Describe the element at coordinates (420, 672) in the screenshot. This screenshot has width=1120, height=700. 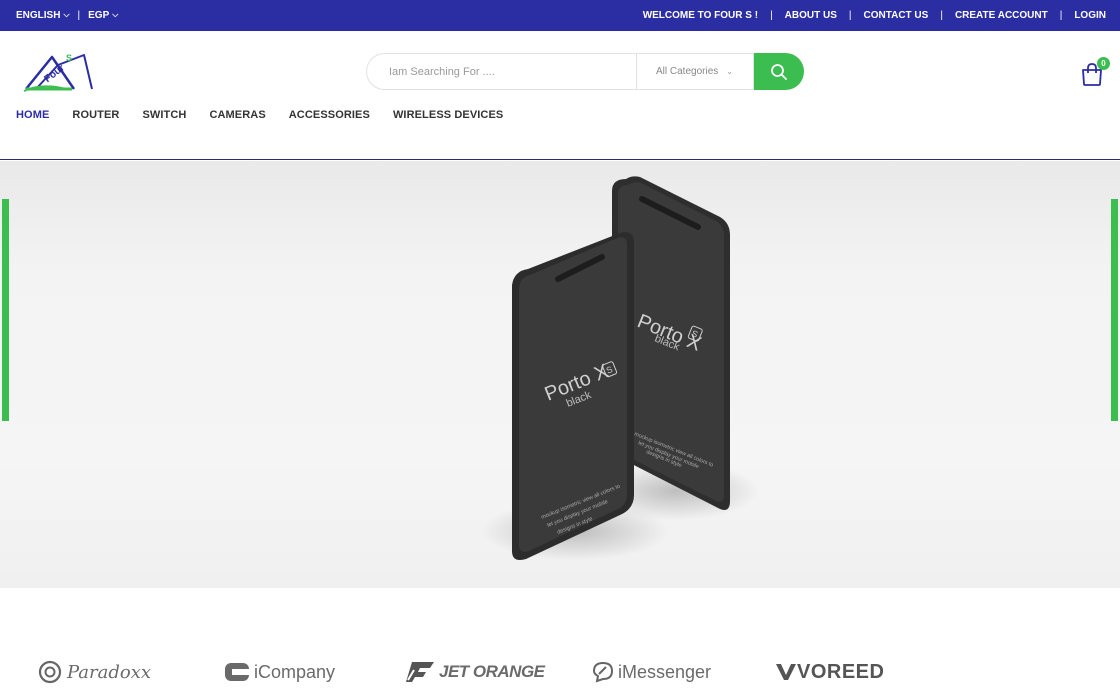
I see `jet-orange-icon` at that location.